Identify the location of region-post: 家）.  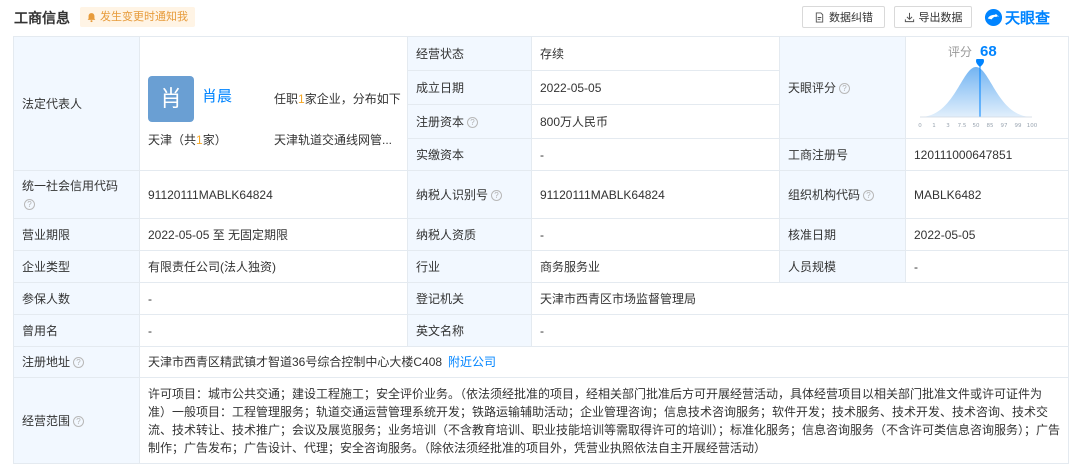
(214, 139).